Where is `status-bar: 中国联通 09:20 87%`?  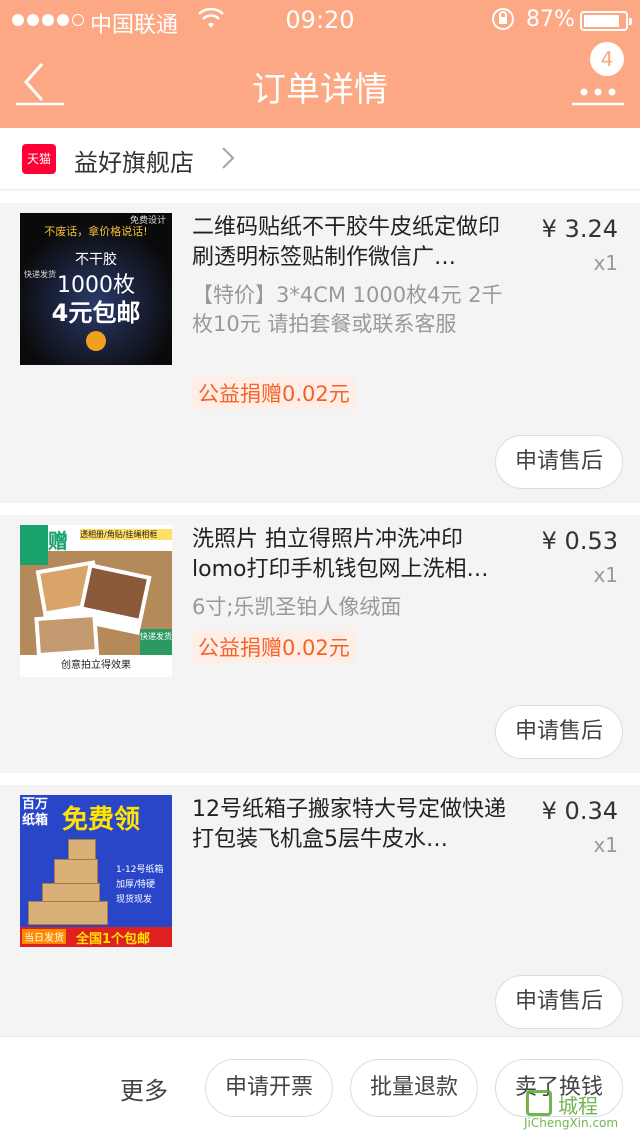 status-bar: 中国联通 09:20 87% is located at coordinates (320, 20).